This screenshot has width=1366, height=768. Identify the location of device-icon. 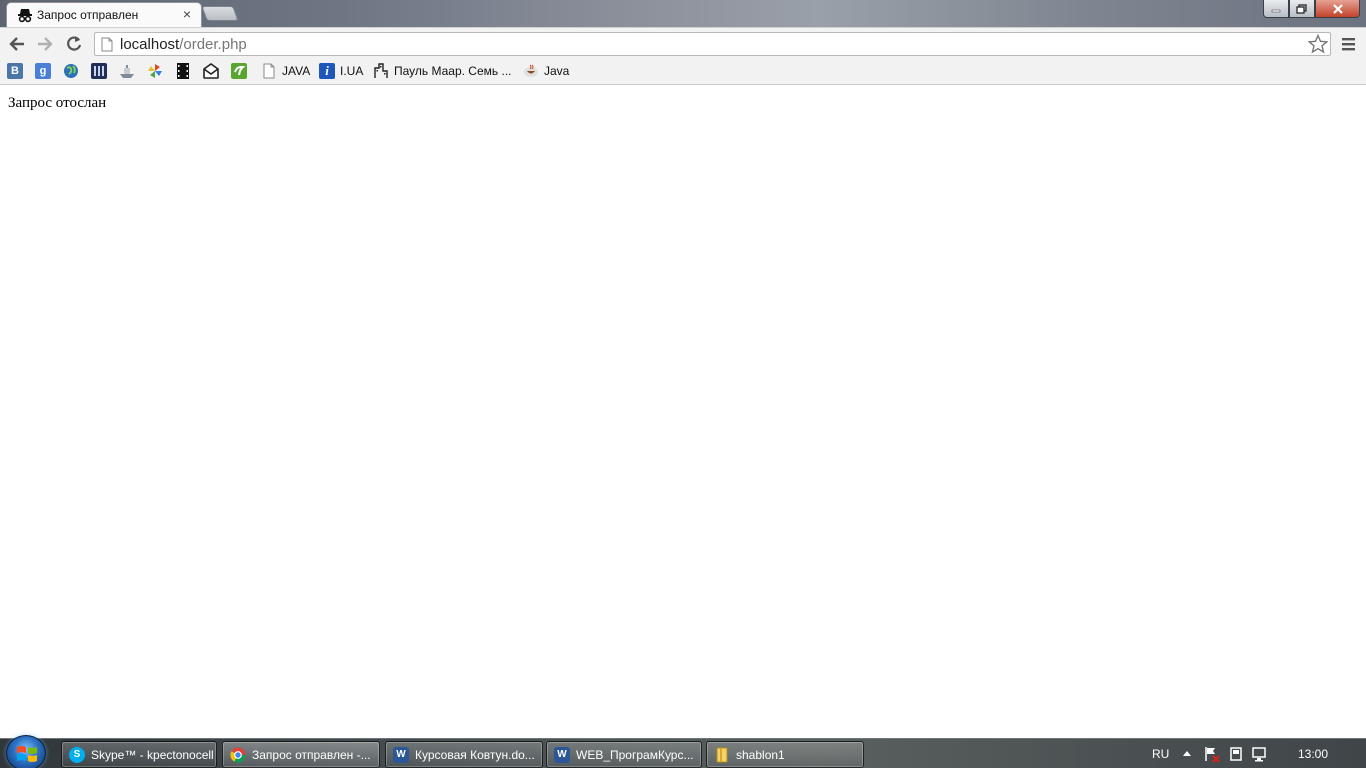
(1236, 754).